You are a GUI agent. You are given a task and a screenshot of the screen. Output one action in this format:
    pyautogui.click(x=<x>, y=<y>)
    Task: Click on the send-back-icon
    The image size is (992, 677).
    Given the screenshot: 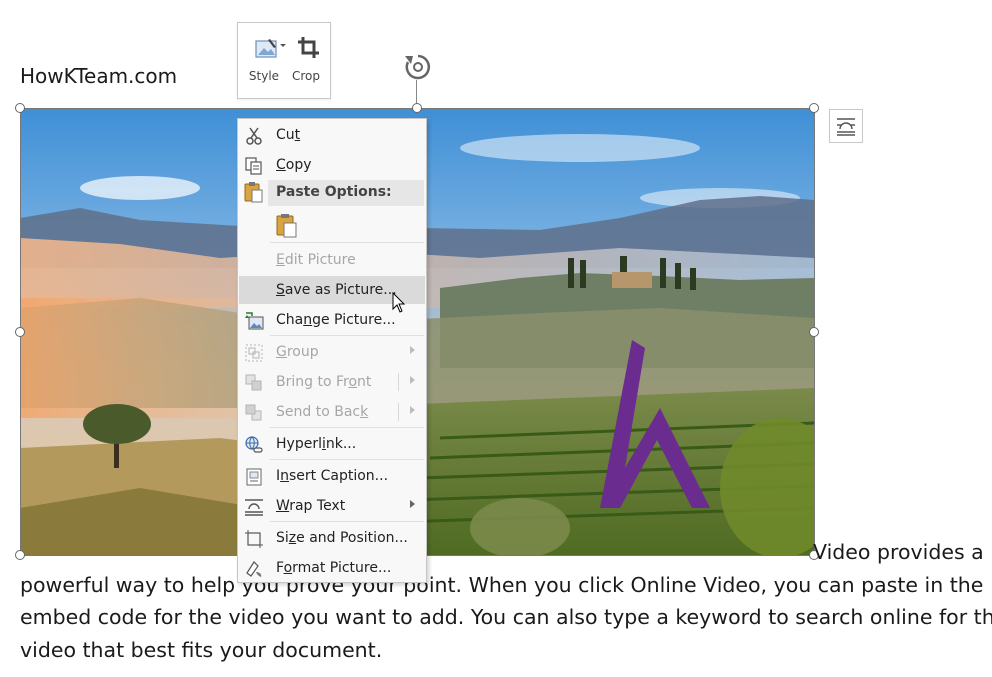 What is the action you would take?
    pyautogui.click(x=253, y=412)
    